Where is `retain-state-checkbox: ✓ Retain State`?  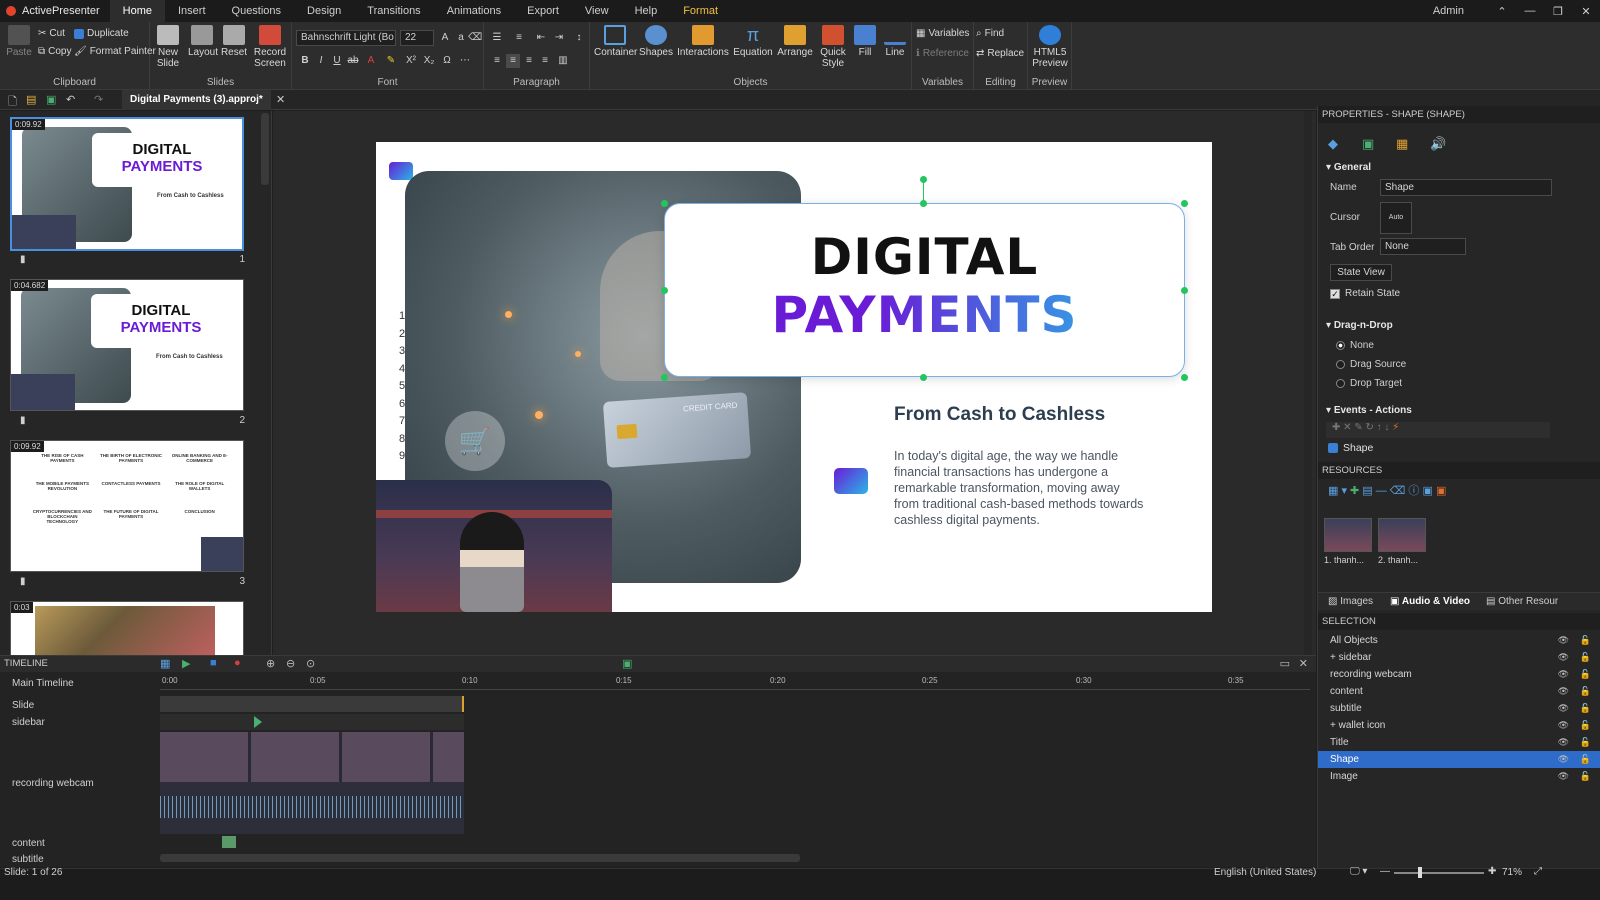
retain-state-checkbox: ✓ Retain State is located at coordinates (1365, 293).